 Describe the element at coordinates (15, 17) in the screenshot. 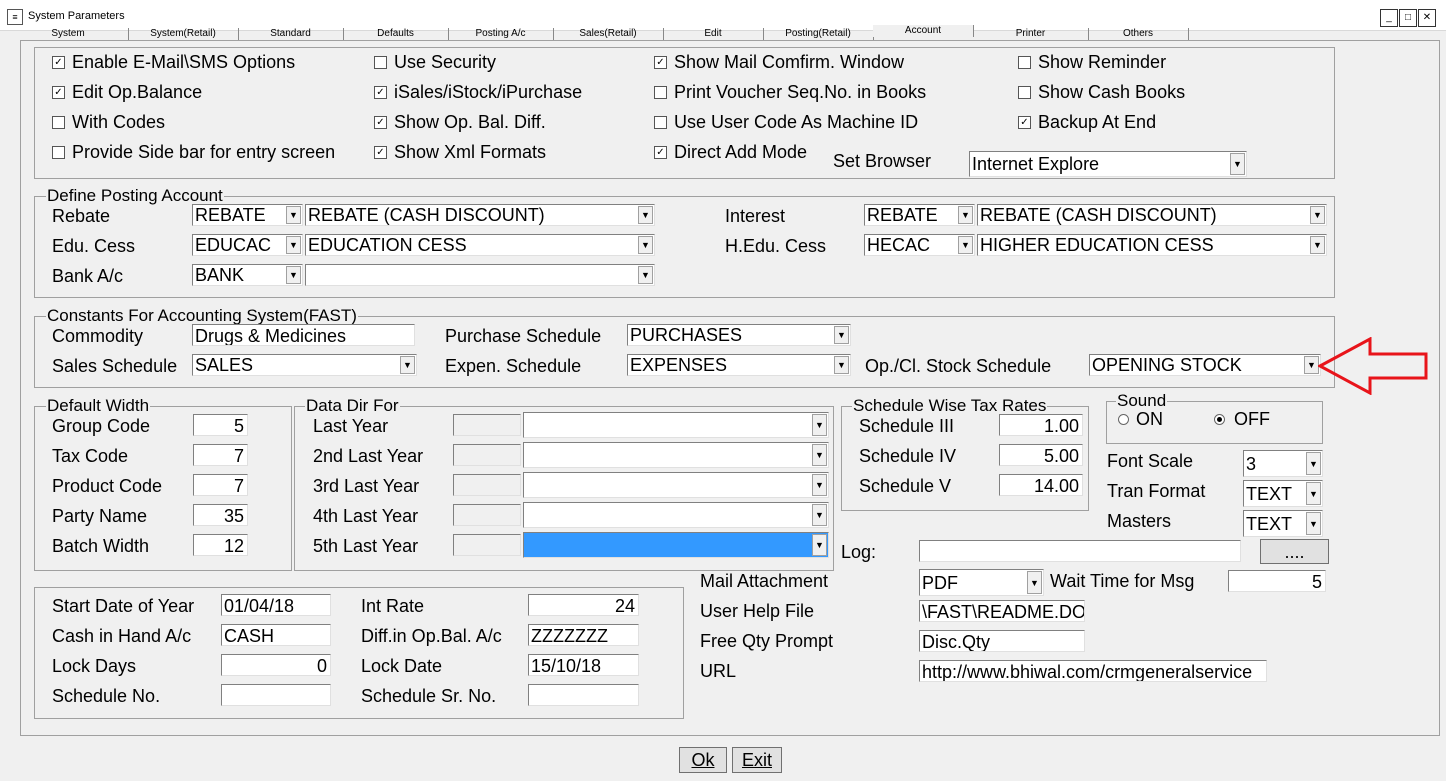

I see `system-menu-icon: ≡` at that location.